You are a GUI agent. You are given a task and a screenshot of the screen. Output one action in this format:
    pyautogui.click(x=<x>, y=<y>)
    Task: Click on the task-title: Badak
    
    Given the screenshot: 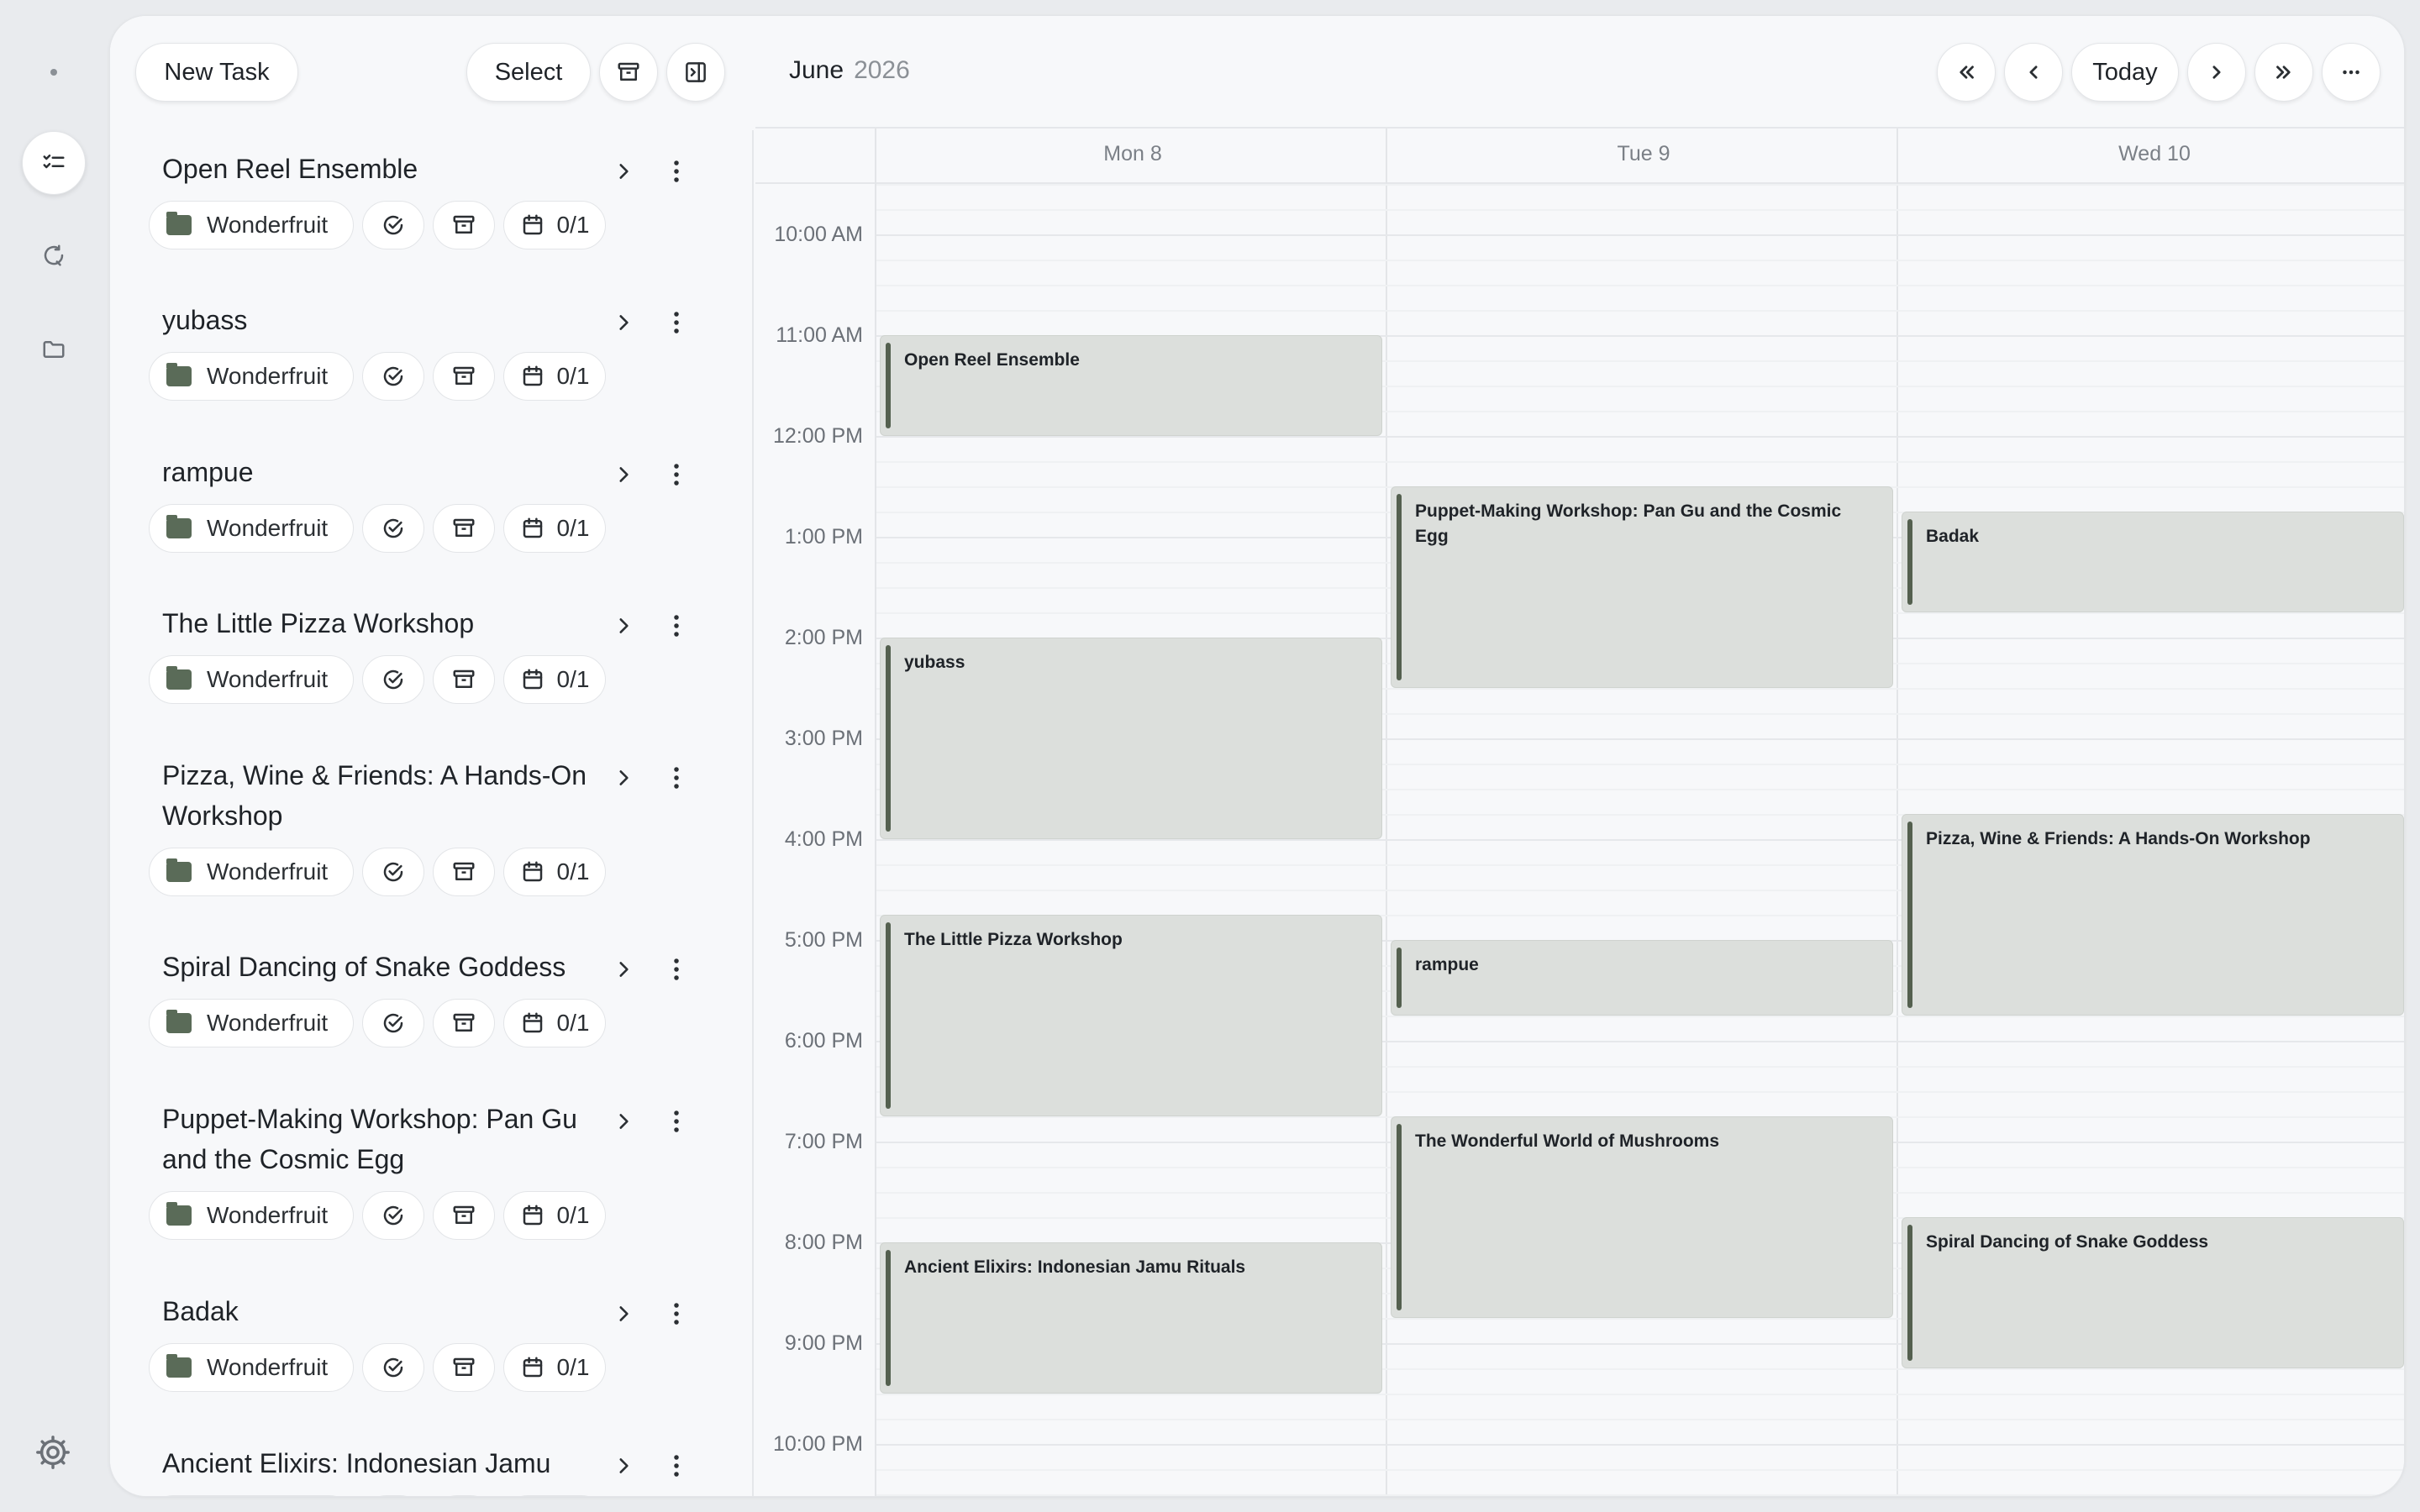 What is the action you would take?
    pyautogui.click(x=389, y=1302)
    